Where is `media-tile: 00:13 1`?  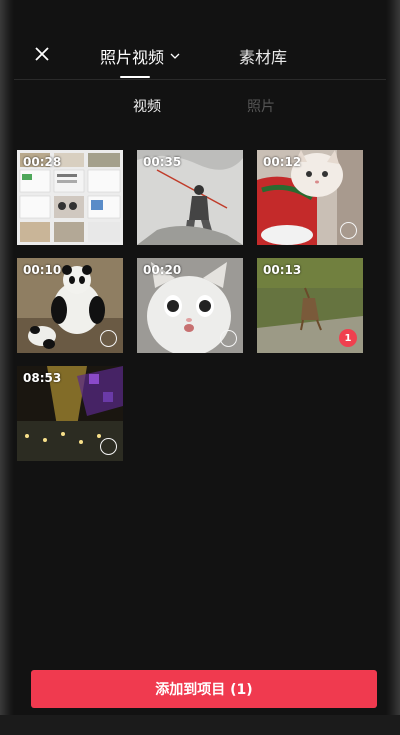 media-tile: 00:13 1 is located at coordinates (310, 305).